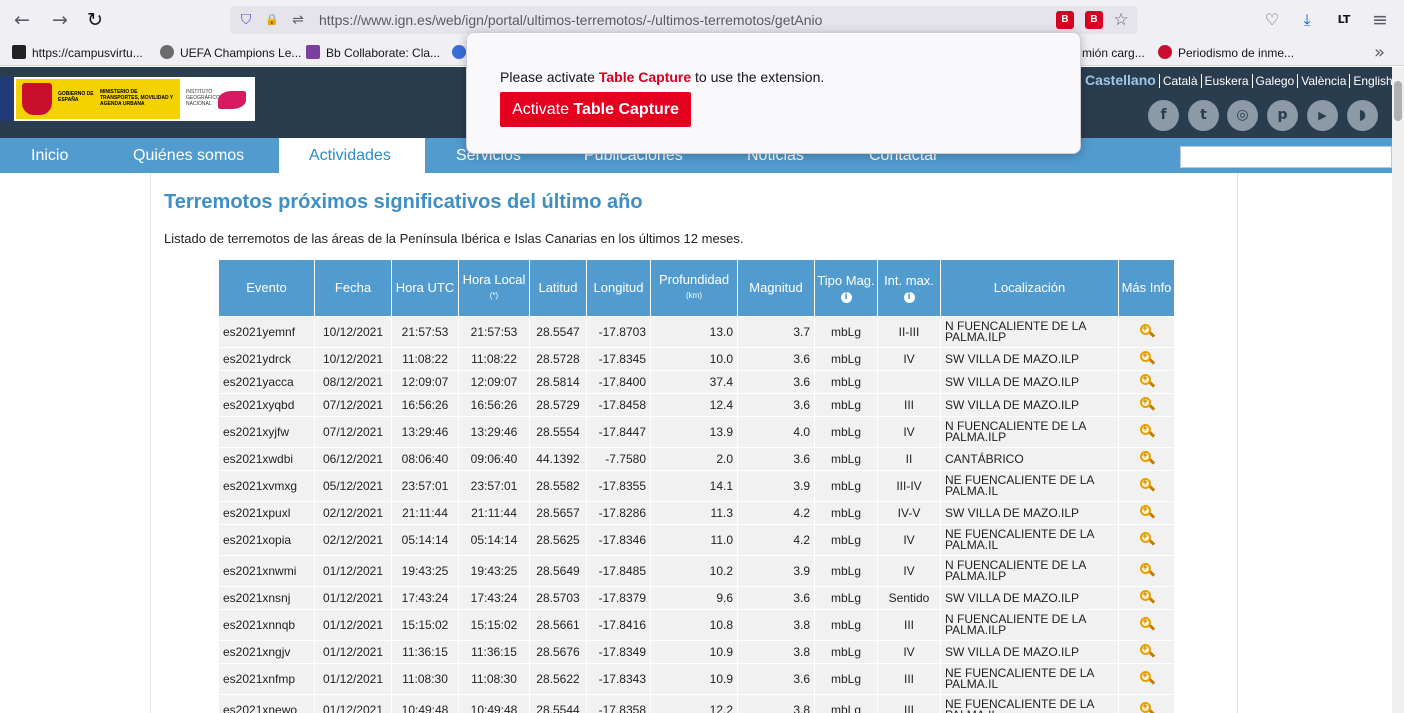 This screenshot has height=713, width=1404. I want to click on lang-galego: Galego, so click(1274, 81).